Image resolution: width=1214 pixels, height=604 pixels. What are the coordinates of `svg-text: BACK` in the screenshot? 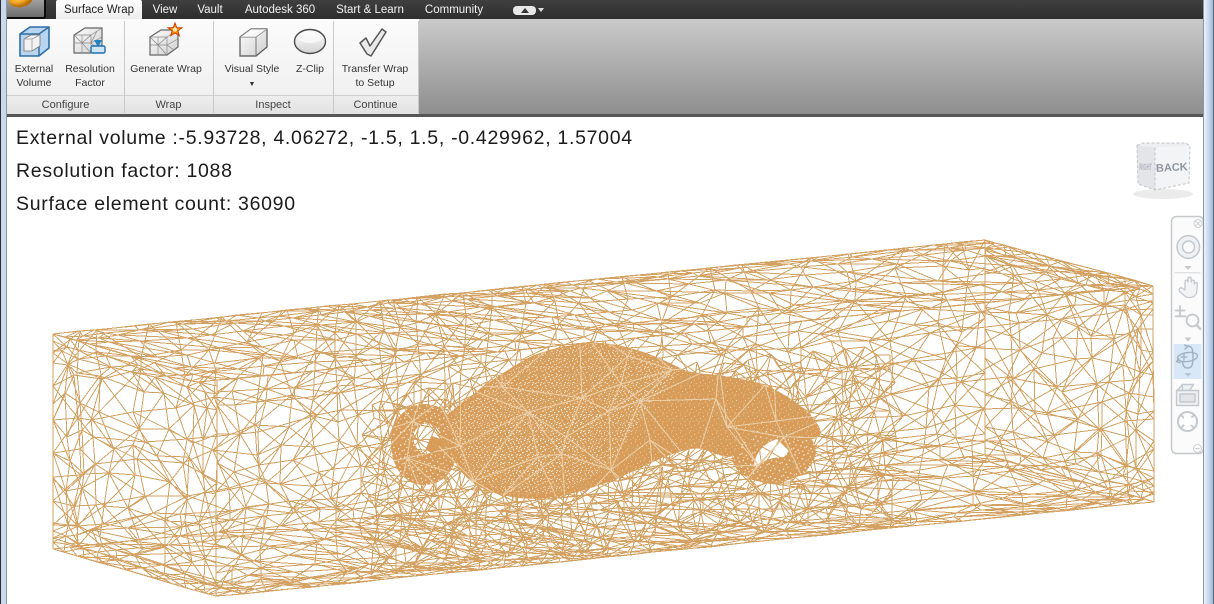 It's located at (1172, 168).